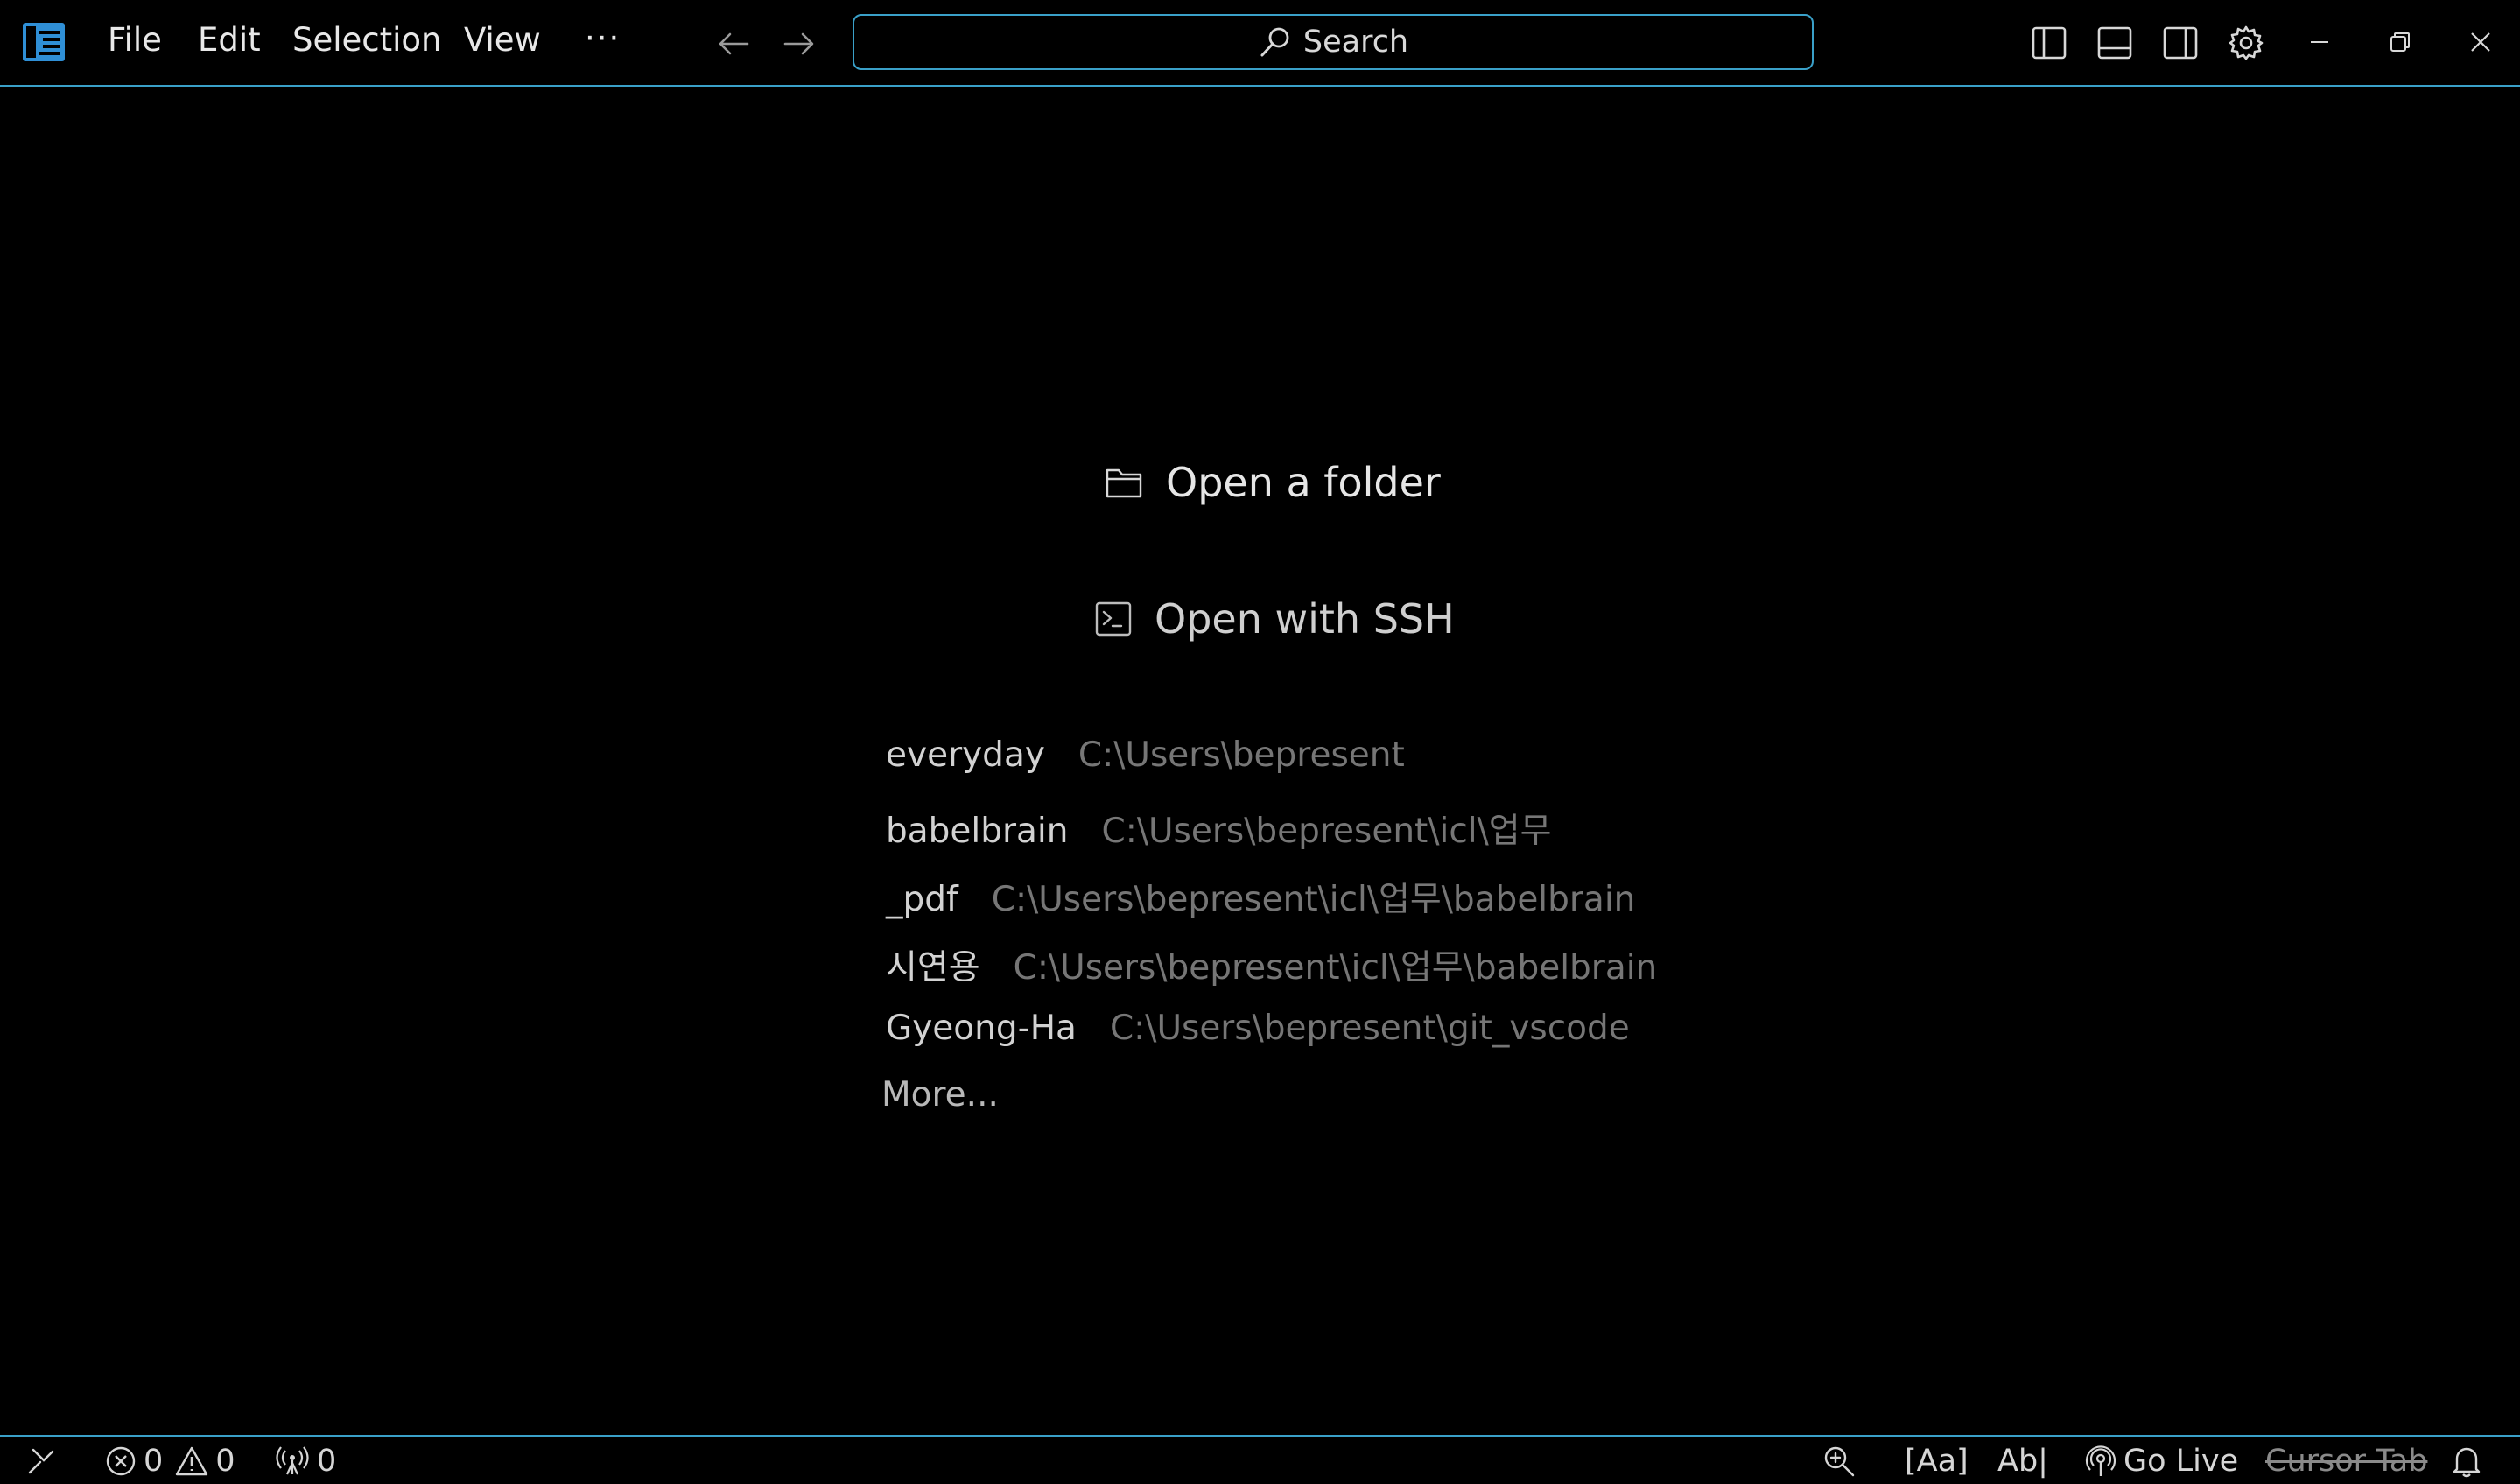 The image size is (2520, 1484). I want to click on remote-icon, so click(41, 1461).